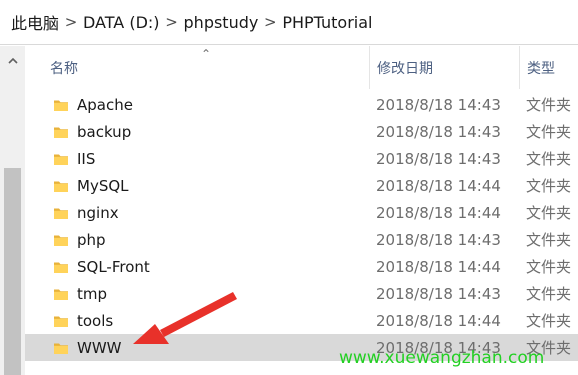  What do you see at coordinates (301, 239) in the screenshot?
I see `file-row: php 2018/8/18 14:43 文件夹` at bounding box center [301, 239].